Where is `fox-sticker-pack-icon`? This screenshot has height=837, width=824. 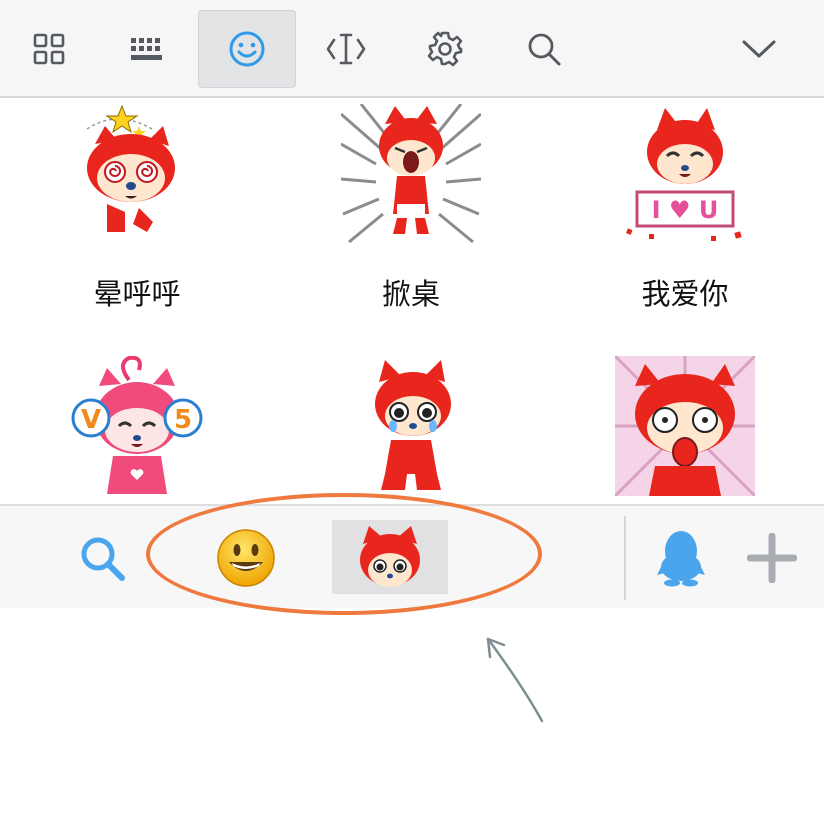
fox-sticker-pack-icon is located at coordinates (390, 556).